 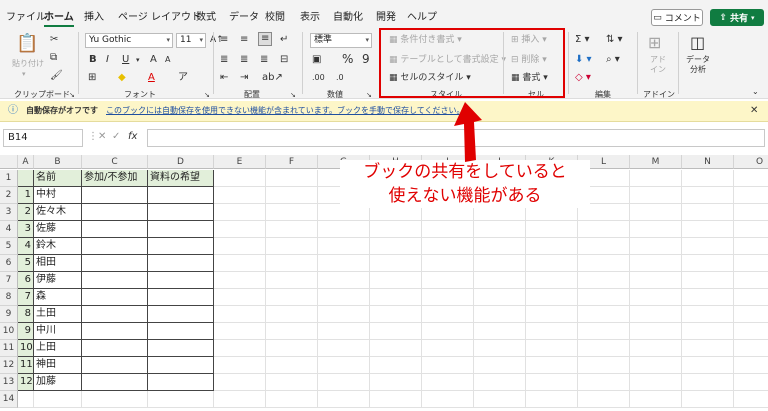 I want to click on number-cell: 1, so click(x=26, y=195).